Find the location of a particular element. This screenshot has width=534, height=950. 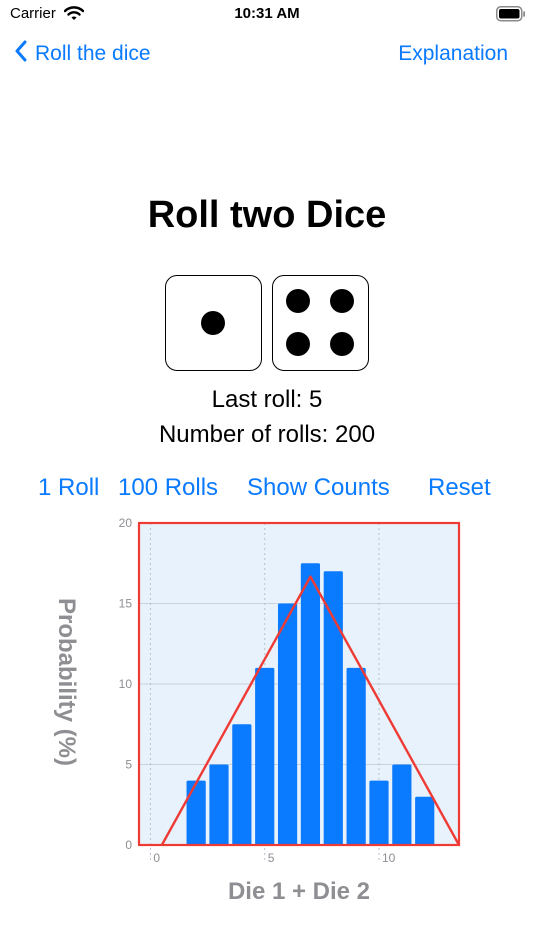

status-time: 10:31 AM is located at coordinates (267, 13).